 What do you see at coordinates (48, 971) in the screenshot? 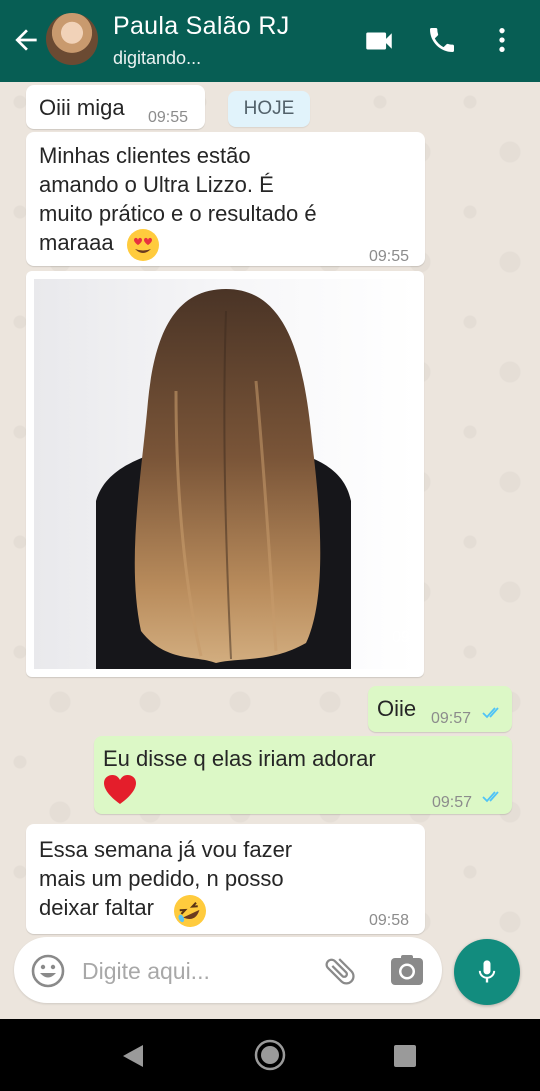
I see `emoji-icon` at bounding box center [48, 971].